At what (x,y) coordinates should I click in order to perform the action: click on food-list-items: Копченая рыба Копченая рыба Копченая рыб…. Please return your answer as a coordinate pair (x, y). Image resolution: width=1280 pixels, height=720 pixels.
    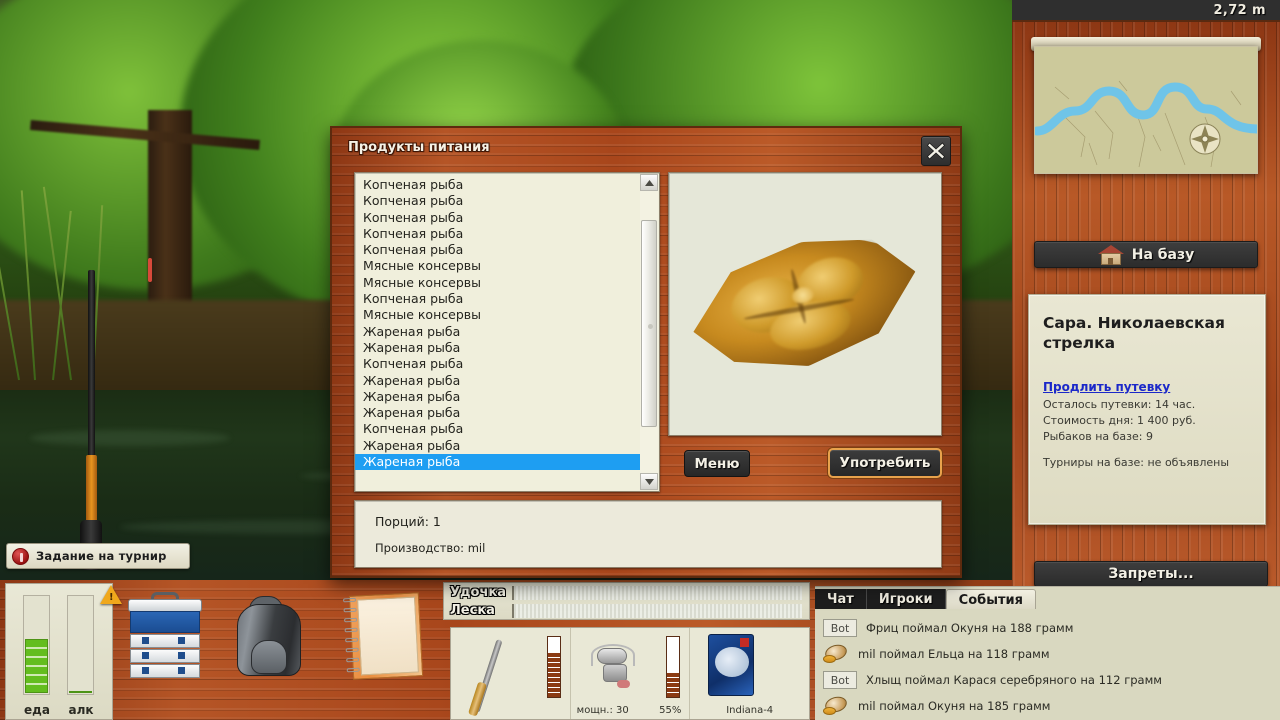
    Looking at the image, I should click on (497, 334).